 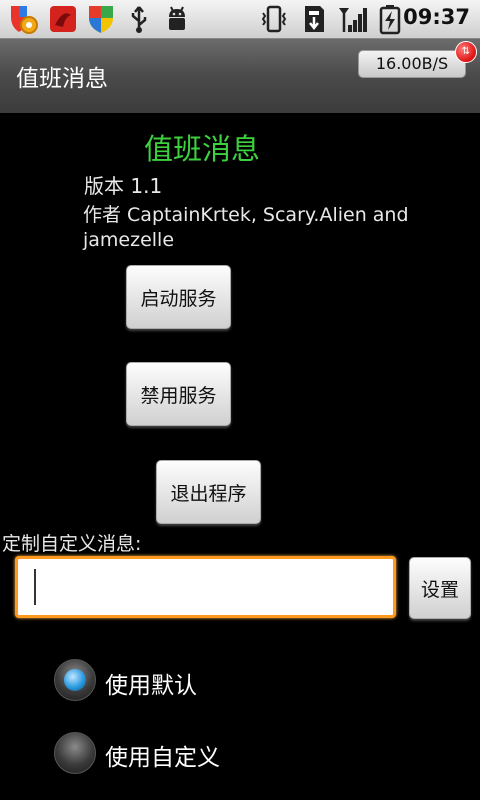 What do you see at coordinates (63, 19) in the screenshot?
I see `red-app-icon` at bounding box center [63, 19].